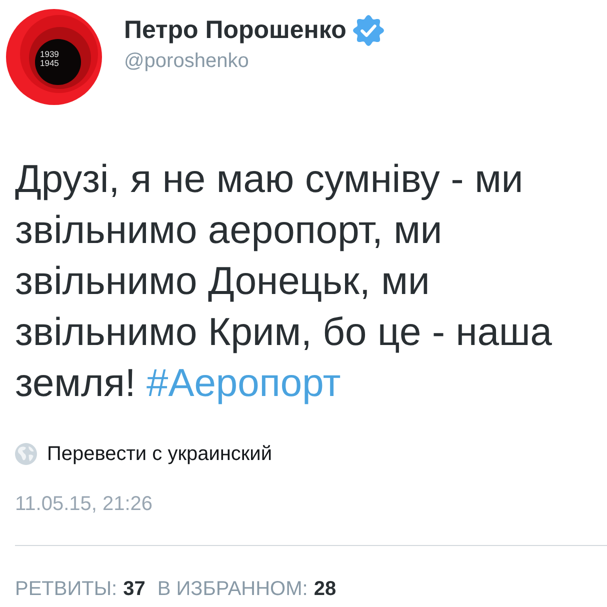 The height and width of the screenshot is (607, 607). What do you see at coordinates (325, 589) in the screenshot?
I see `stat-count: 28` at bounding box center [325, 589].